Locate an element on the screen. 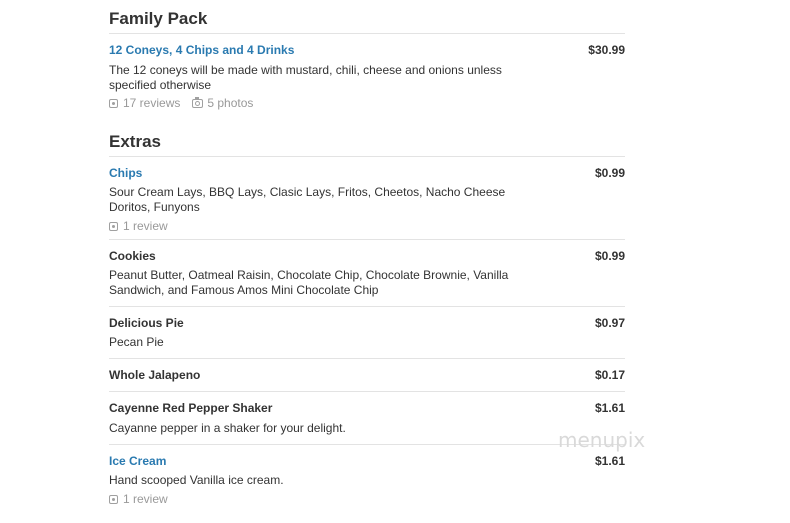  menu-item-name: Cookies is located at coordinates (132, 256).